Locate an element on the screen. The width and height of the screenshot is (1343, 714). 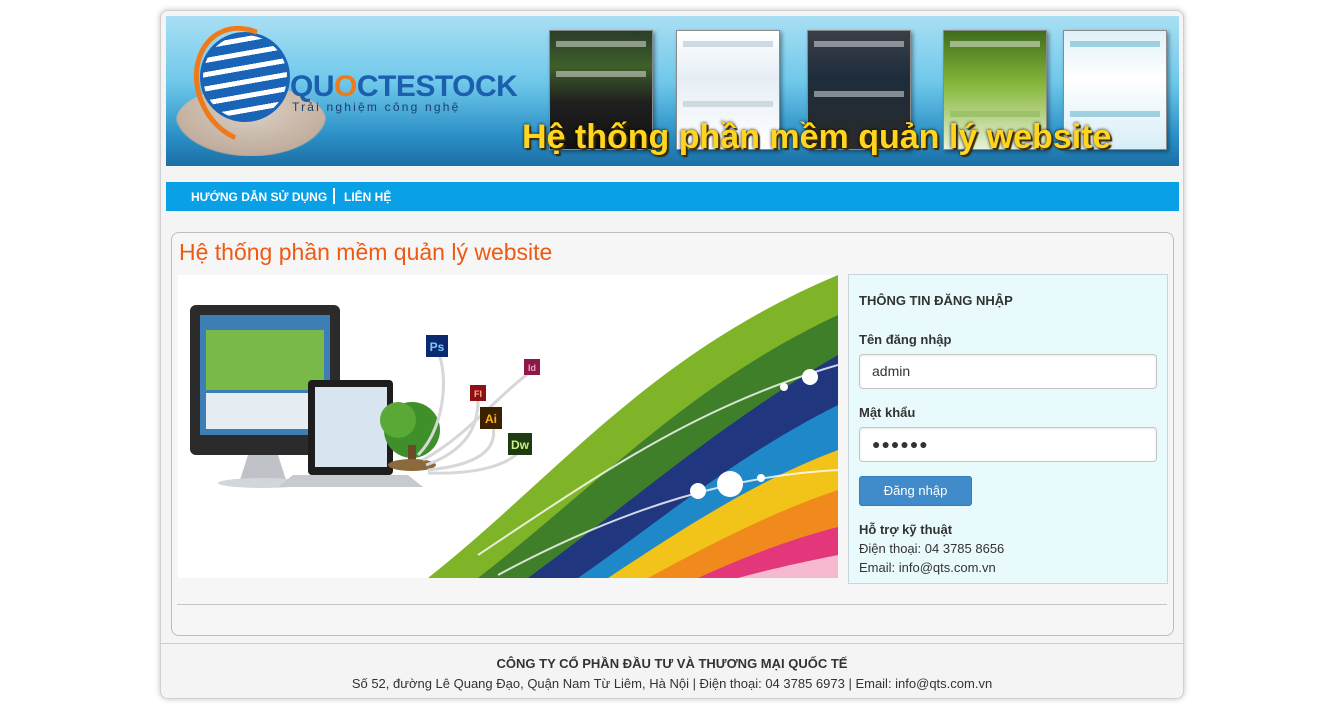
ai-label: Ai is located at coordinates (491, 419).